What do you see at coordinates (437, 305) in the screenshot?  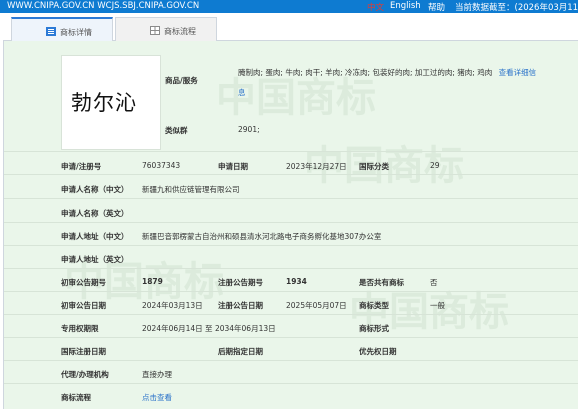 I see `trademark-type-value: 一般` at bounding box center [437, 305].